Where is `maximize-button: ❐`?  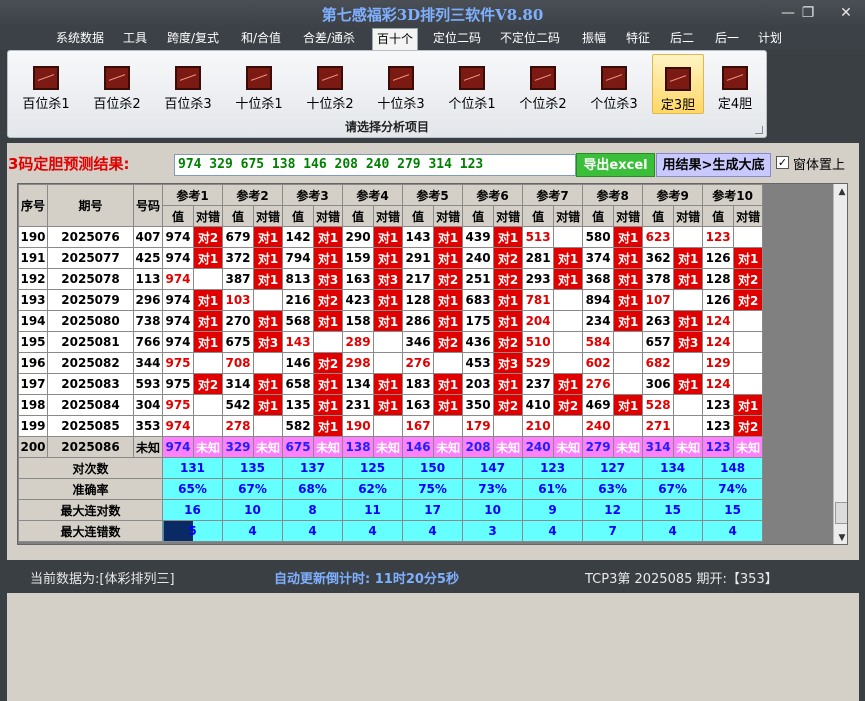 maximize-button: ❐ is located at coordinates (808, 13).